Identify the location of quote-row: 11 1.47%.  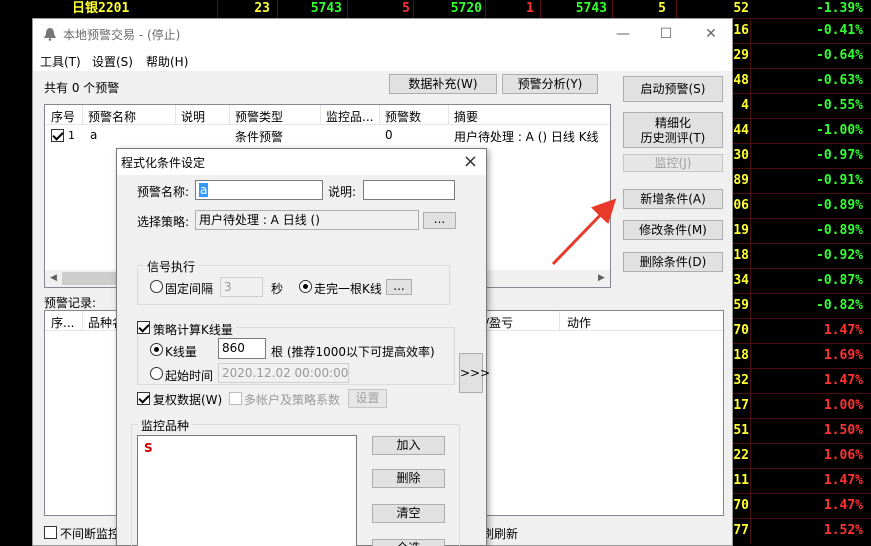
(802, 481).